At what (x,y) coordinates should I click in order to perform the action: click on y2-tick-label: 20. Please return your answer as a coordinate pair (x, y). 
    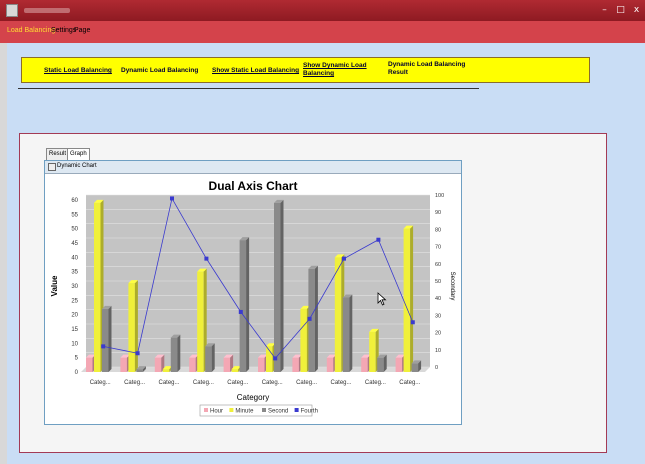
    Looking at the image, I should click on (438, 334).